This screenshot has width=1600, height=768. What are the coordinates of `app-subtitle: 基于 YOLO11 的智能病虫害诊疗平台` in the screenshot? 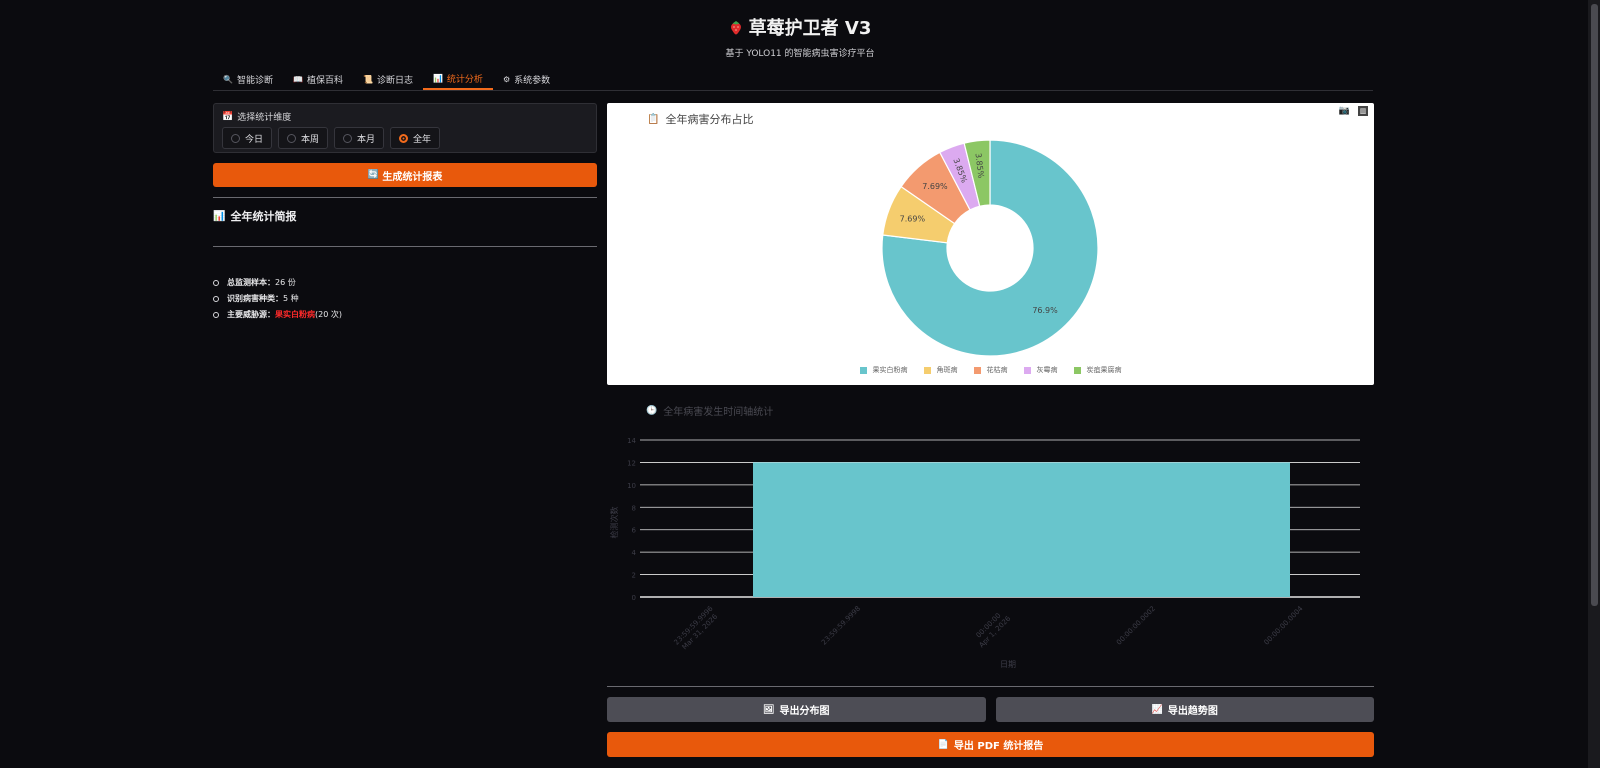 It's located at (800, 54).